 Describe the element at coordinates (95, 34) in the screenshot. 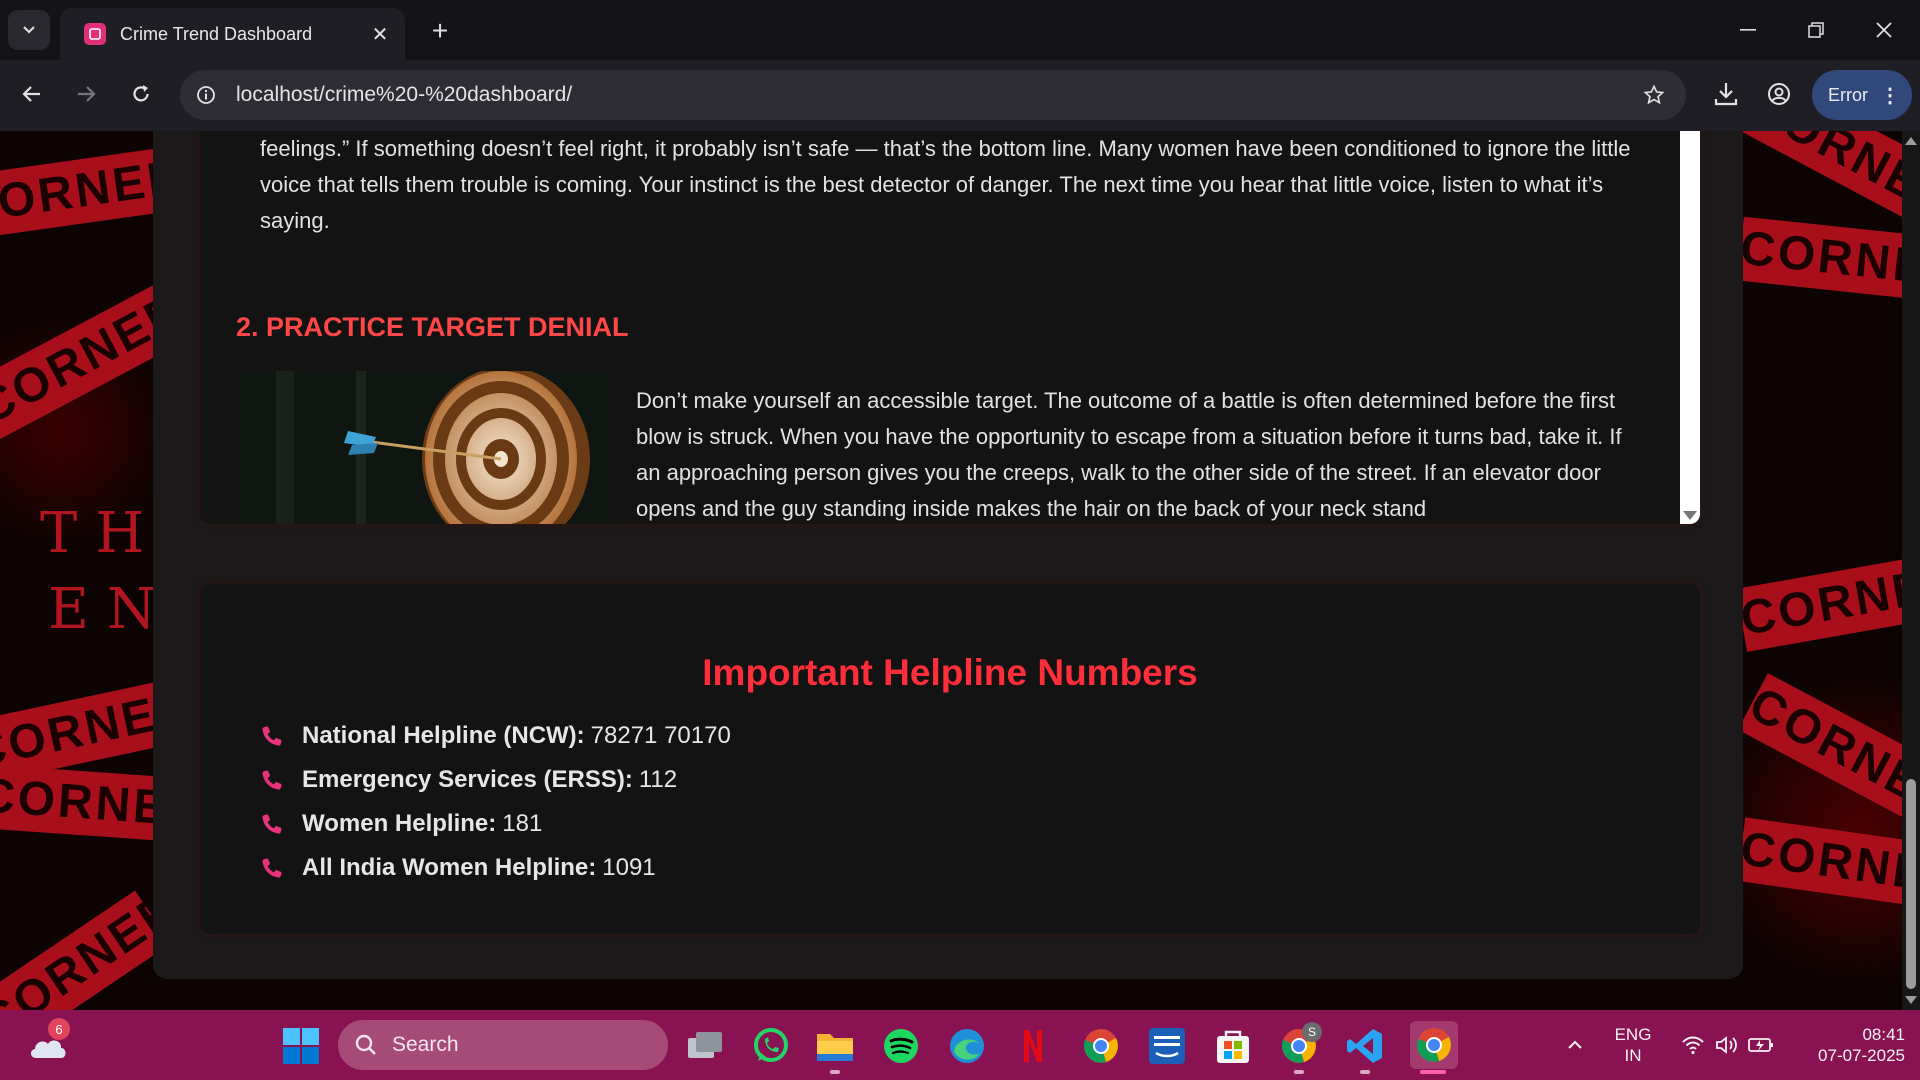

I see `favicon-icon` at that location.